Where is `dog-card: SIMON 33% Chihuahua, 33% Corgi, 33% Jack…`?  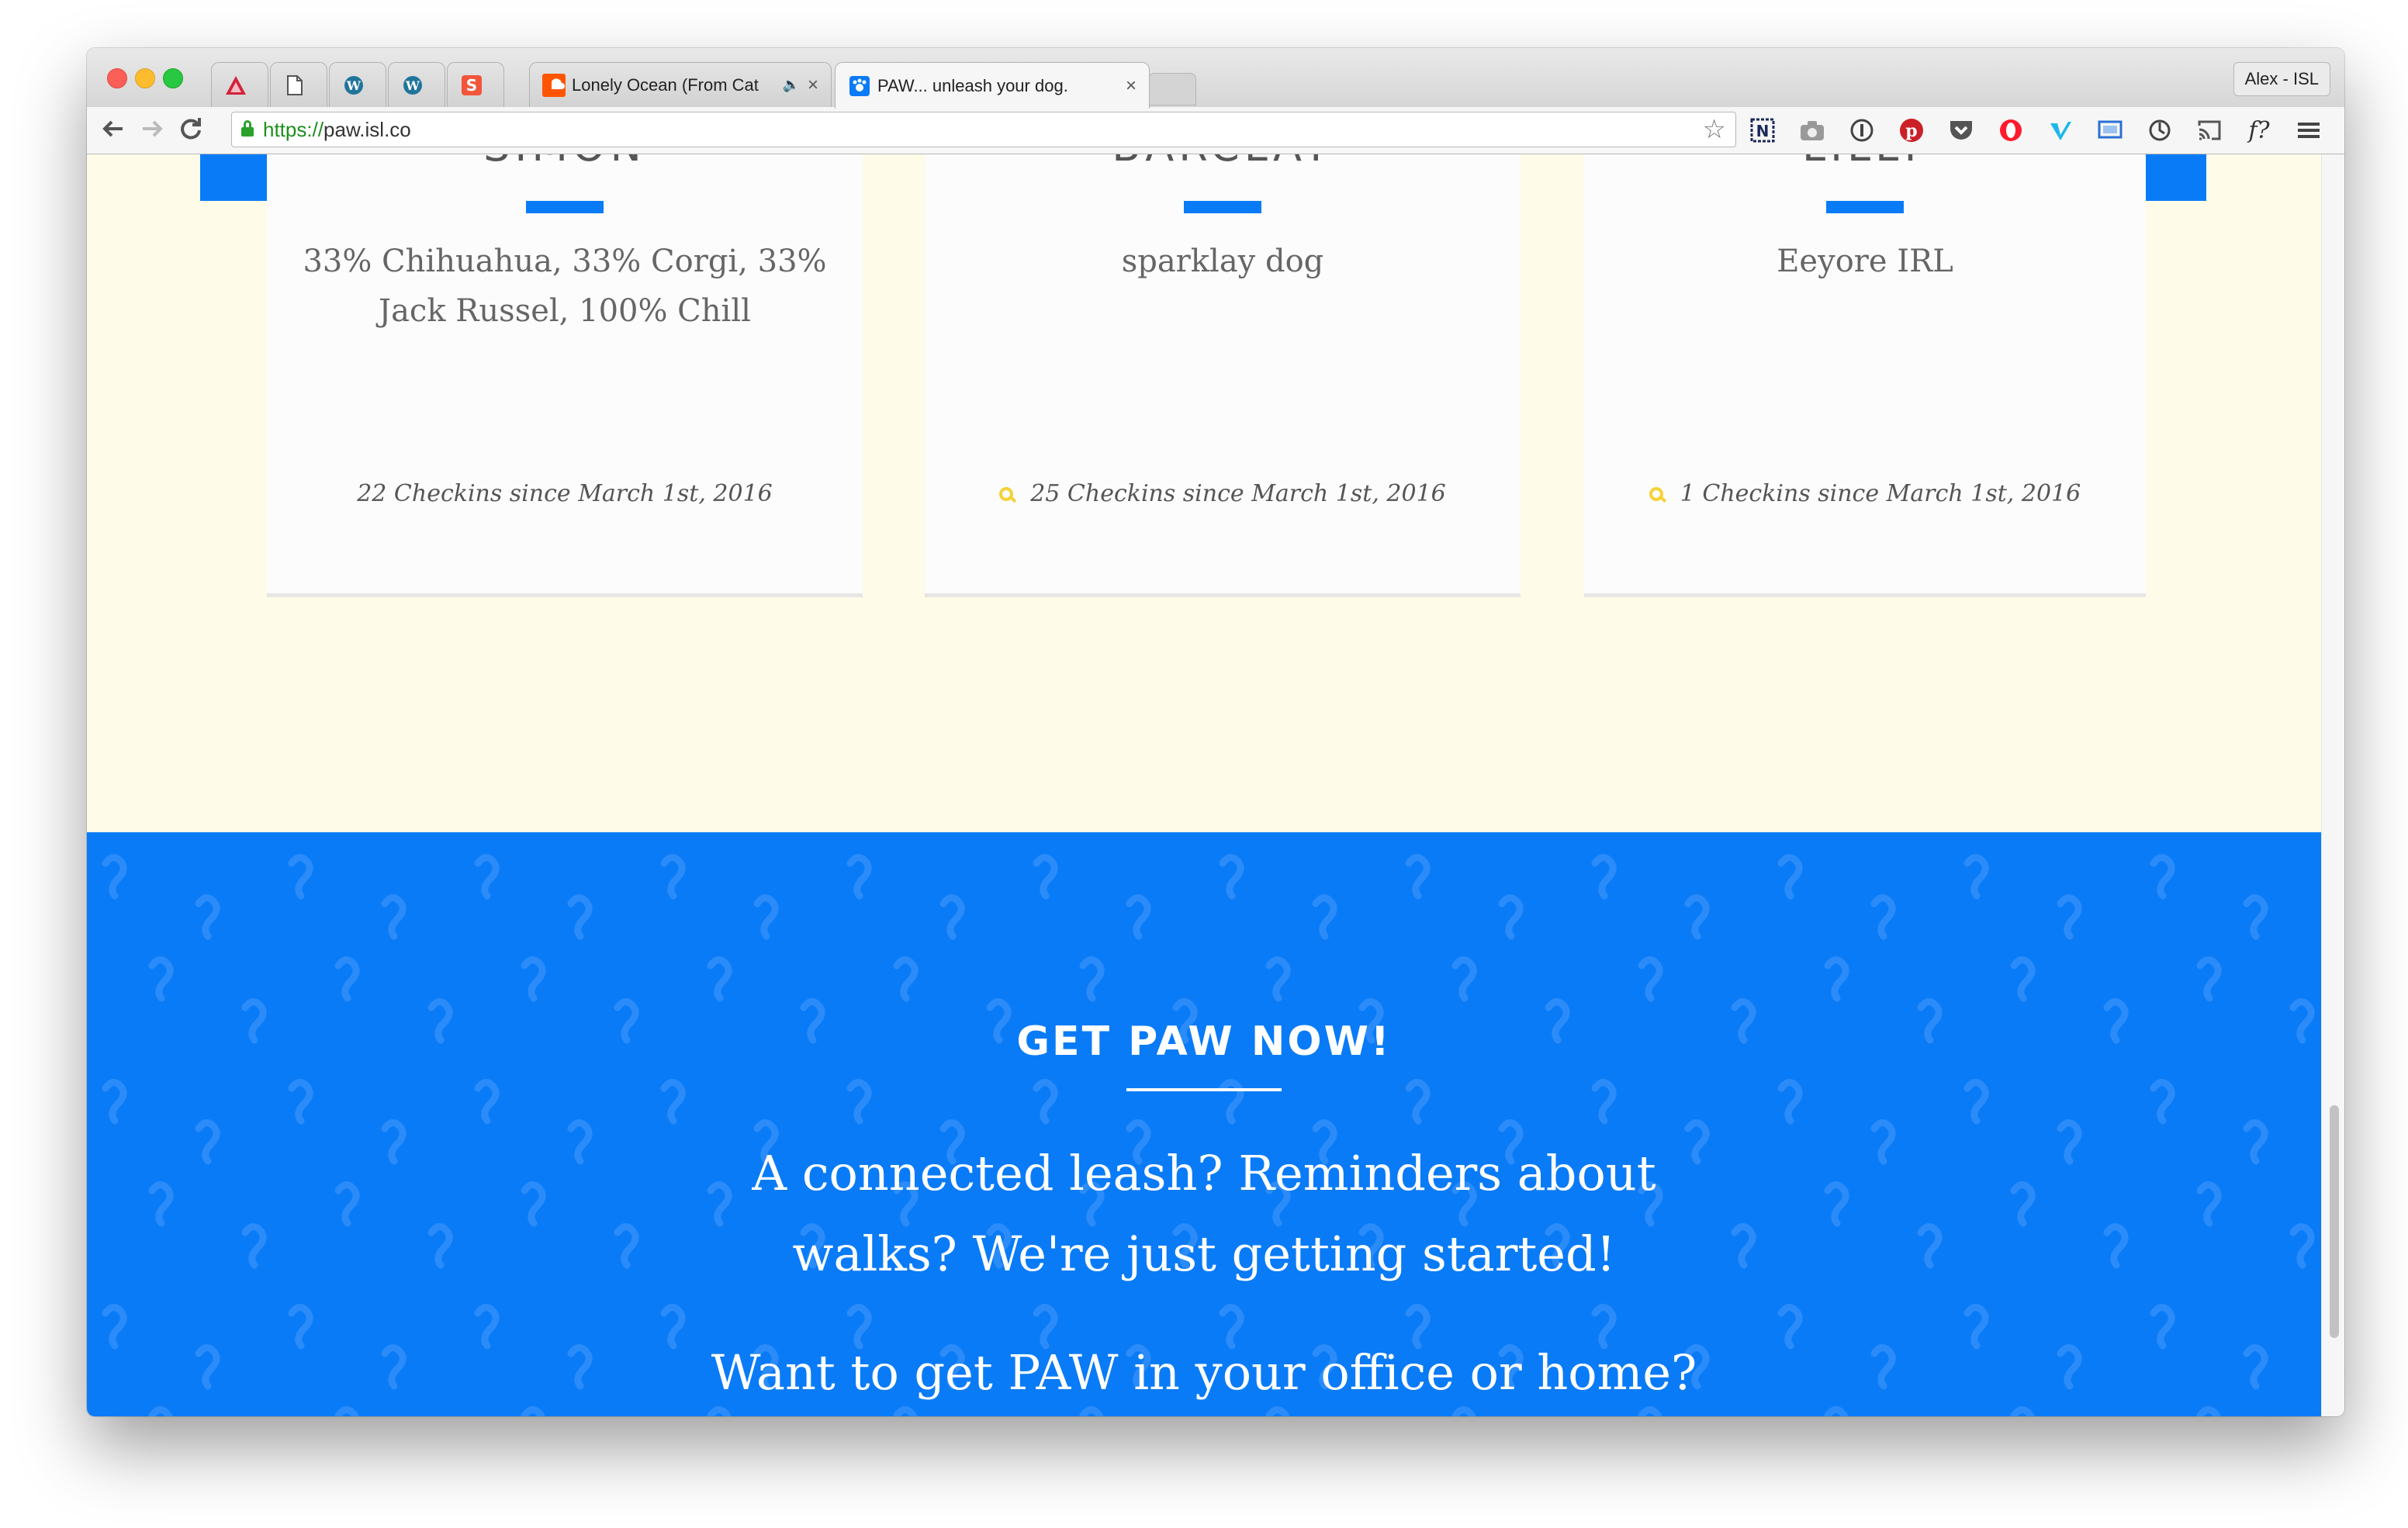 dog-card: SIMON 33% Chihuahua, 33% Corgi, 33% Jack… is located at coordinates (565, 375).